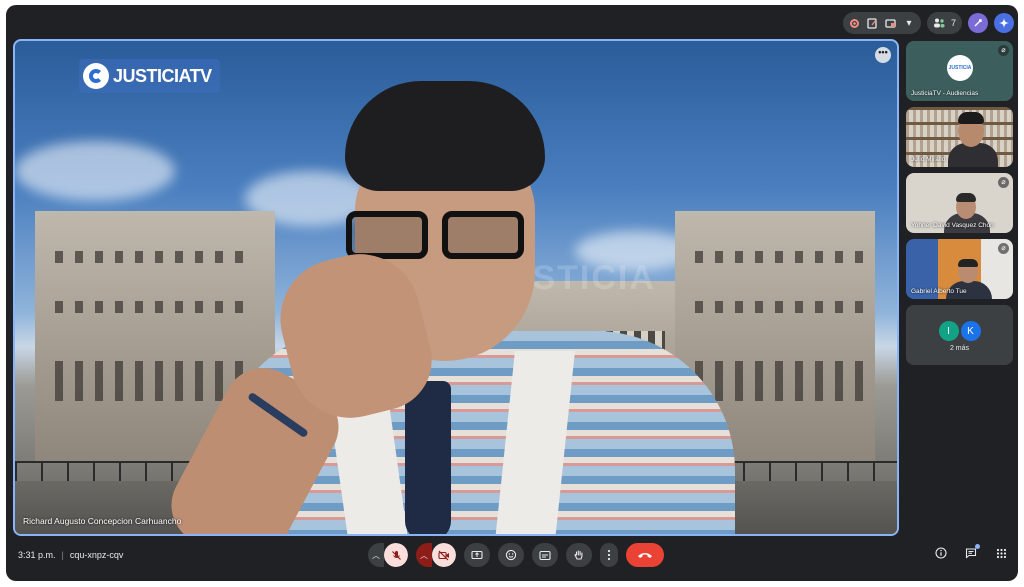 This screenshot has height=587, width=1024. What do you see at coordinates (939, 23) in the screenshot?
I see `people-icon` at bounding box center [939, 23].